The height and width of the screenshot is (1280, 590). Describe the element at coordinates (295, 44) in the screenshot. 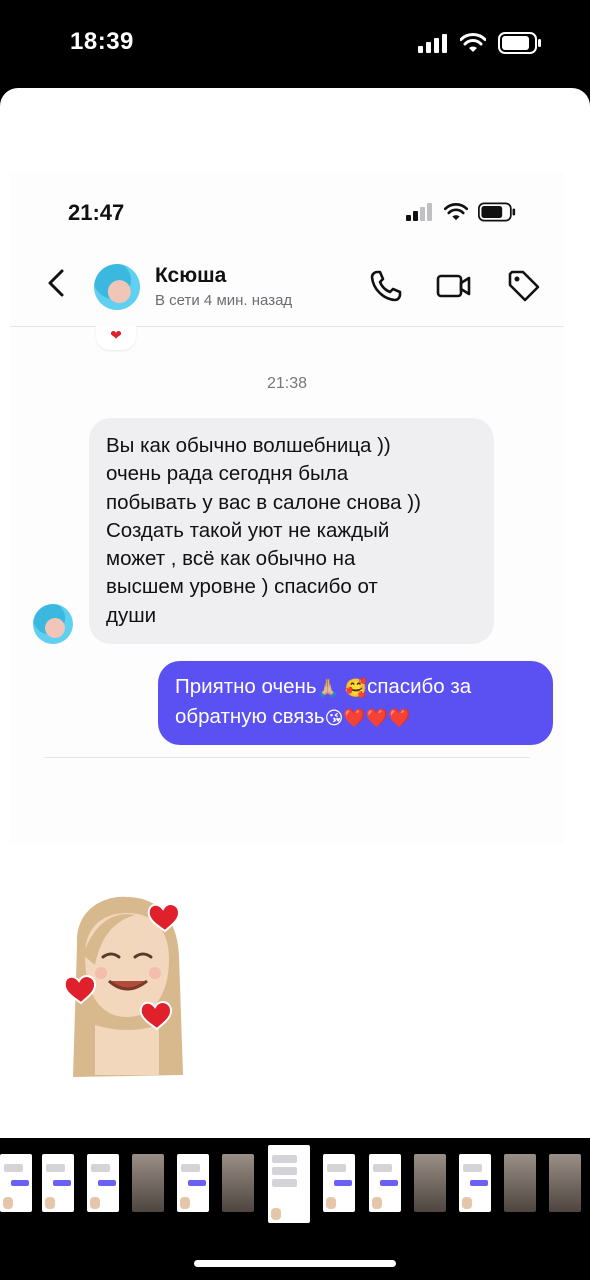

I see `outer-status-bar: 18:39` at that location.